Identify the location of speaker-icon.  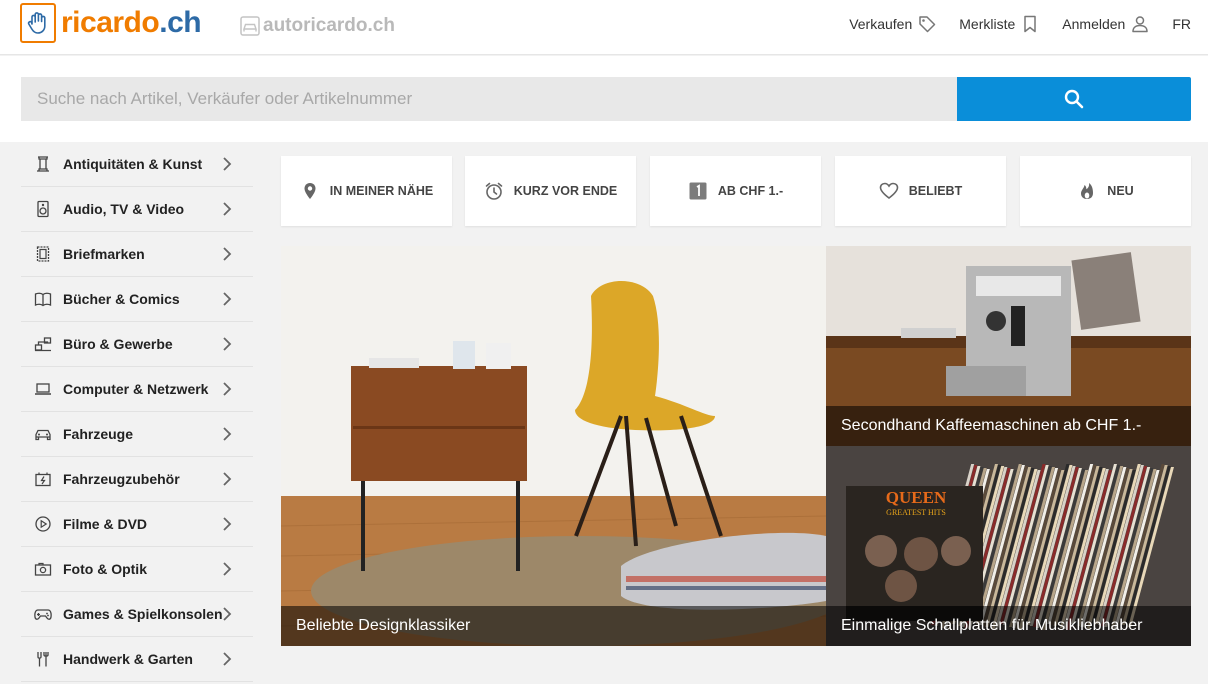
(43, 209).